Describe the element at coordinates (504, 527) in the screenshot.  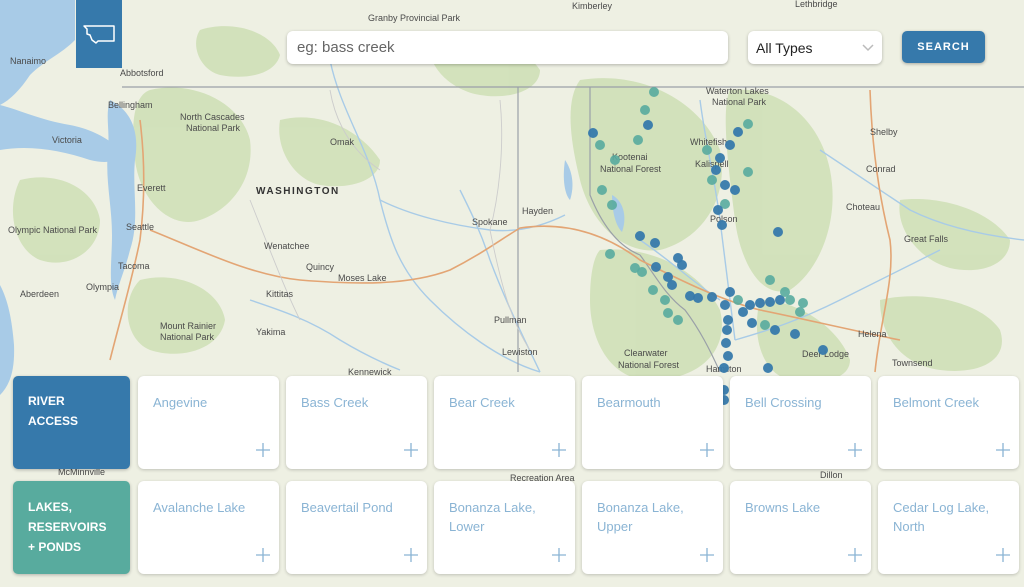
I see `site-card-bonanza-lake-lower: Bonanza Lake, Lower` at that location.